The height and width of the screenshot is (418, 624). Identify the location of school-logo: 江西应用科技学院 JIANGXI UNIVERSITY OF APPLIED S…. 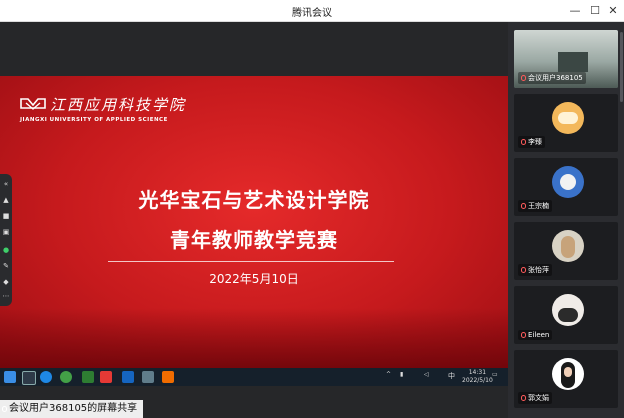
(103, 108).